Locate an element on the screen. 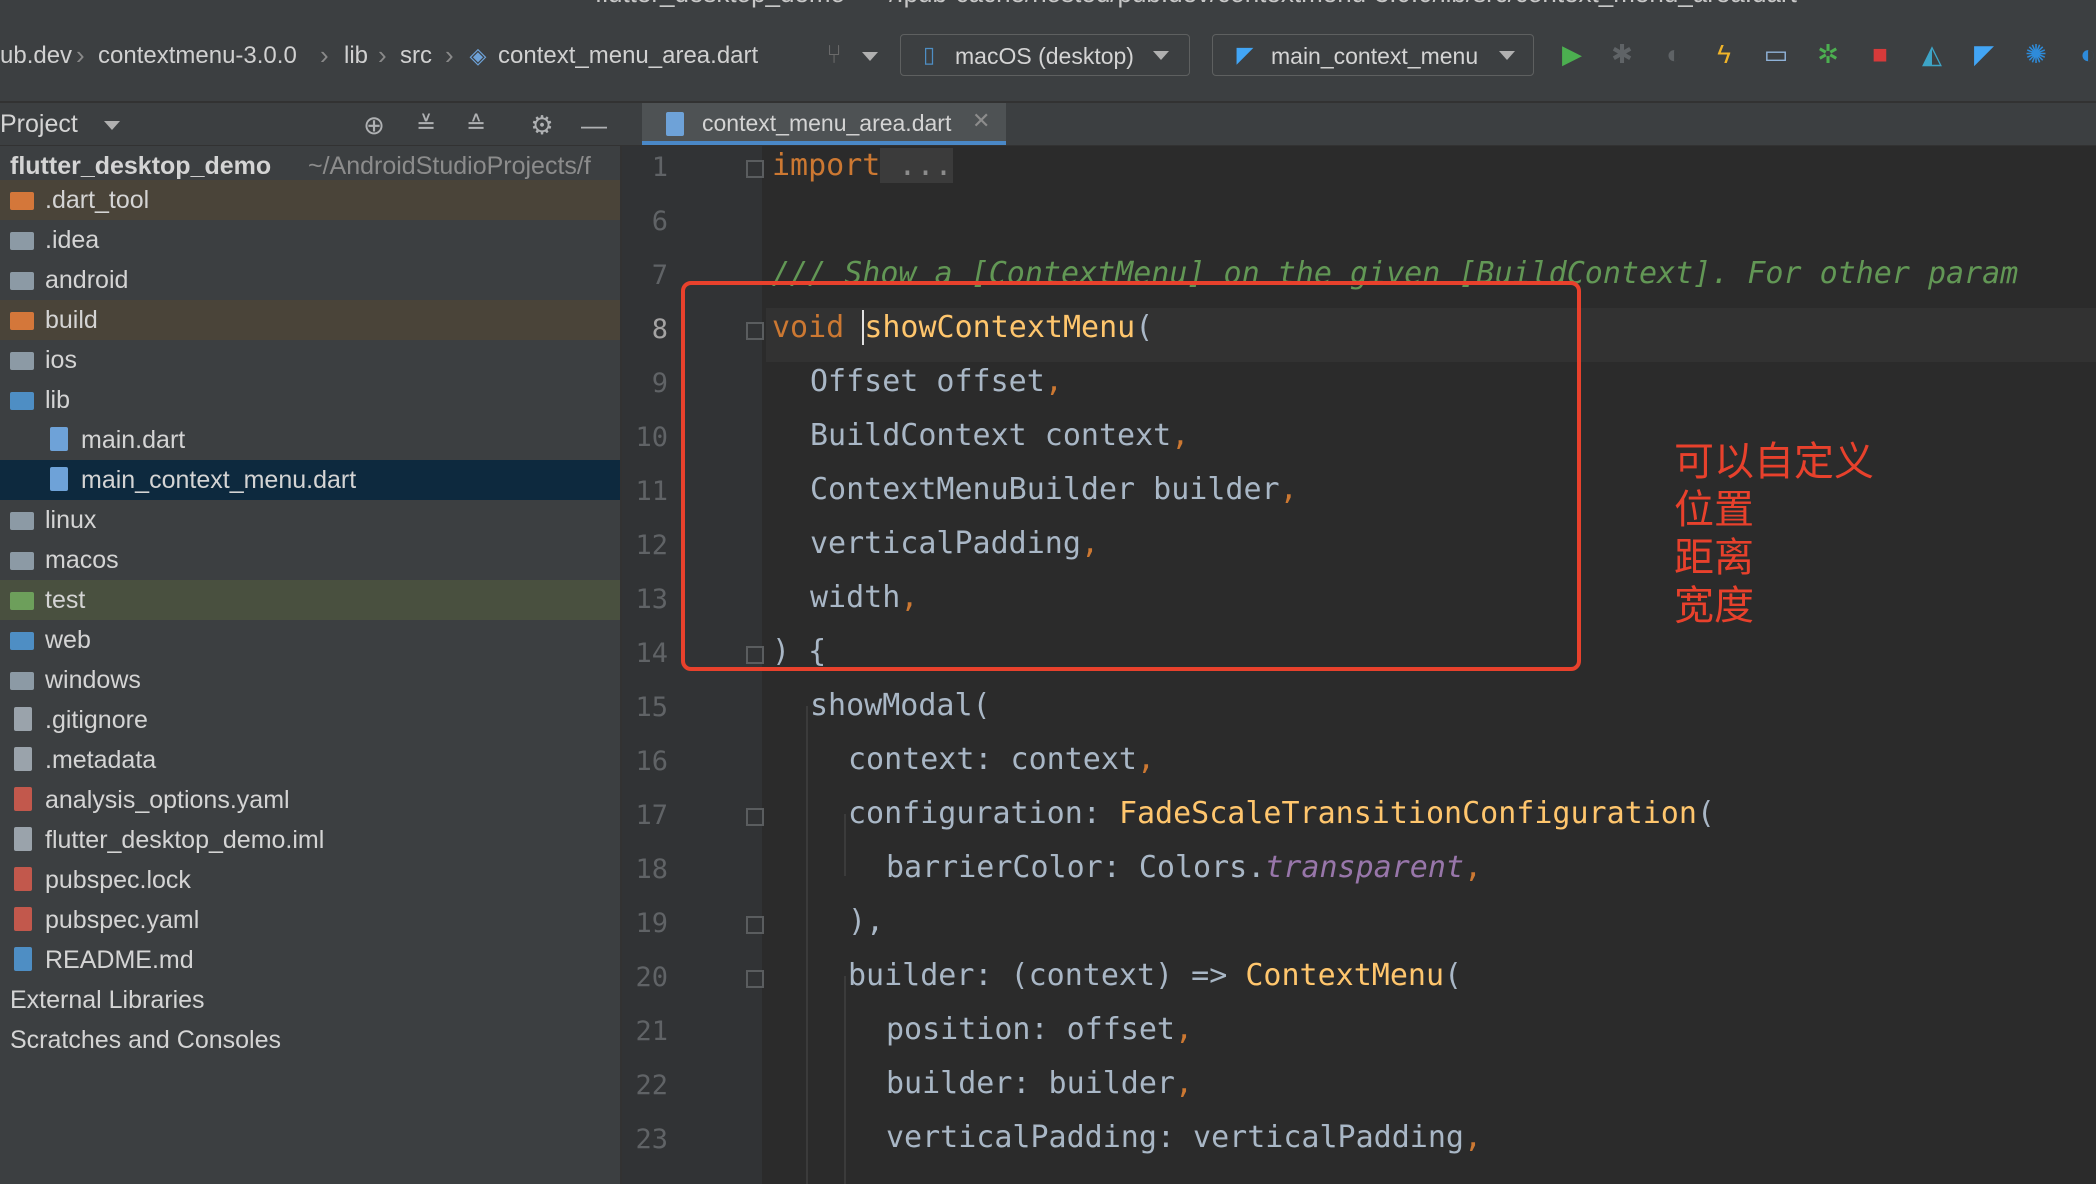 The image size is (2096, 1184). device-selector: ▯ macOS (desktop) is located at coordinates (1045, 55).